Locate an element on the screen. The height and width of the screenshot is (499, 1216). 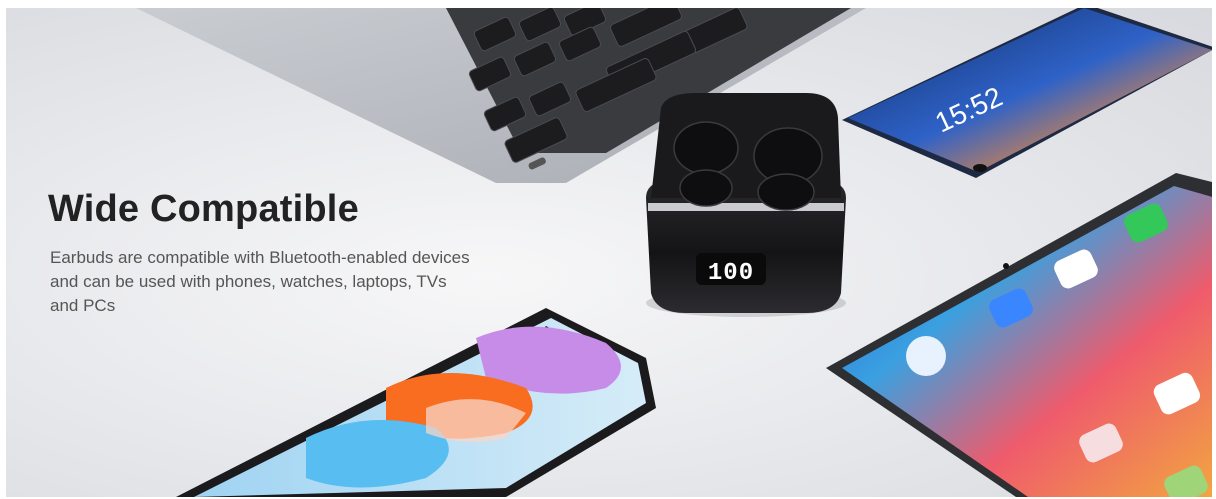
led-display-value: 100 is located at coordinates (731, 273).